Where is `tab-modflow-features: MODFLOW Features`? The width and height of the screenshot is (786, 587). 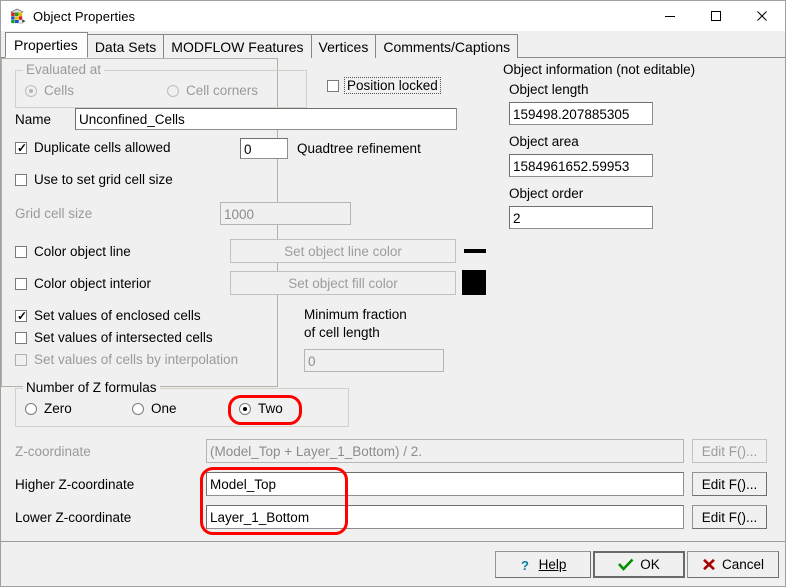 tab-modflow-features: MODFLOW Features is located at coordinates (237, 46).